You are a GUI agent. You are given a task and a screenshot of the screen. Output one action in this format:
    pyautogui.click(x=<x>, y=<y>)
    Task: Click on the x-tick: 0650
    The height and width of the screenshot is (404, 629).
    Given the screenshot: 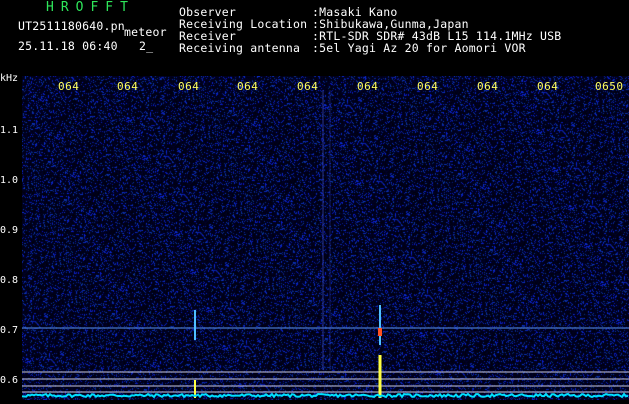 What is the action you would take?
    pyautogui.click(x=609, y=86)
    